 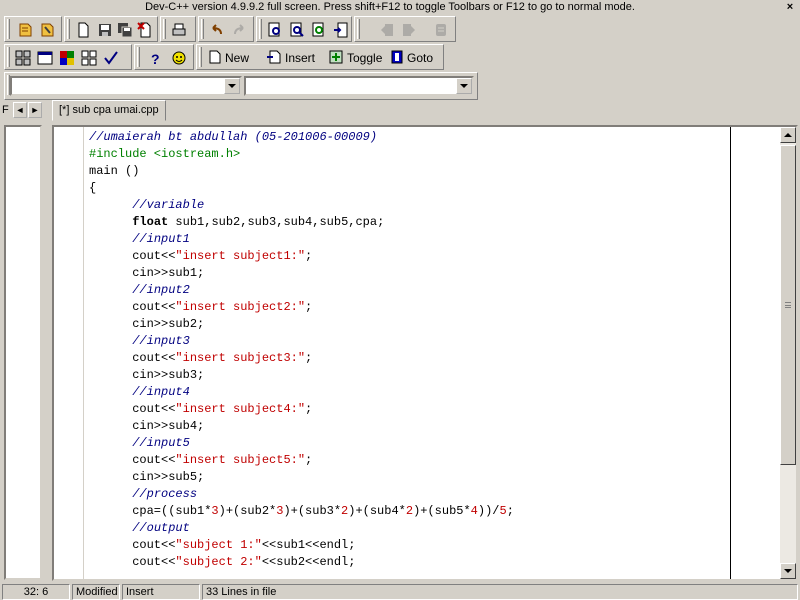 I want to click on rebuild-all-icon, so click(x=89, y=58).